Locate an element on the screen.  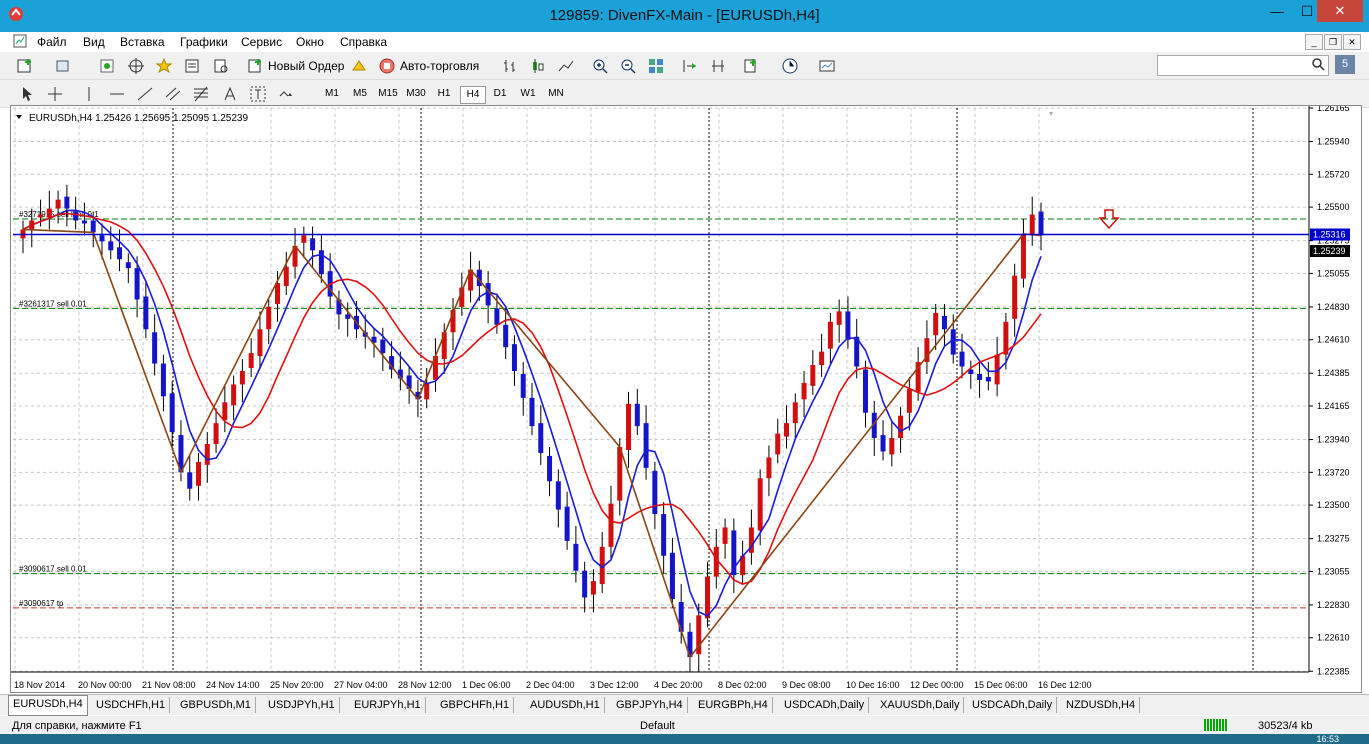
candlestick-icon is located at coordinates (538, 66).